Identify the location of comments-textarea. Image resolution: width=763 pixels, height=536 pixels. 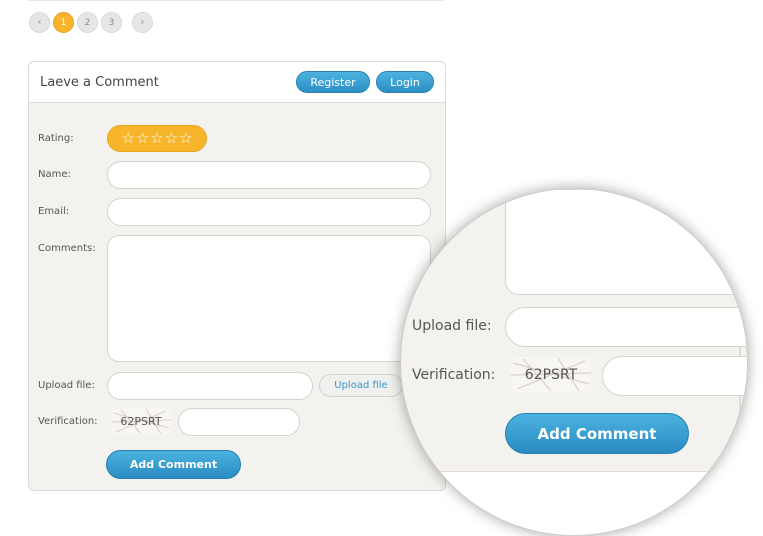
(269, 298).